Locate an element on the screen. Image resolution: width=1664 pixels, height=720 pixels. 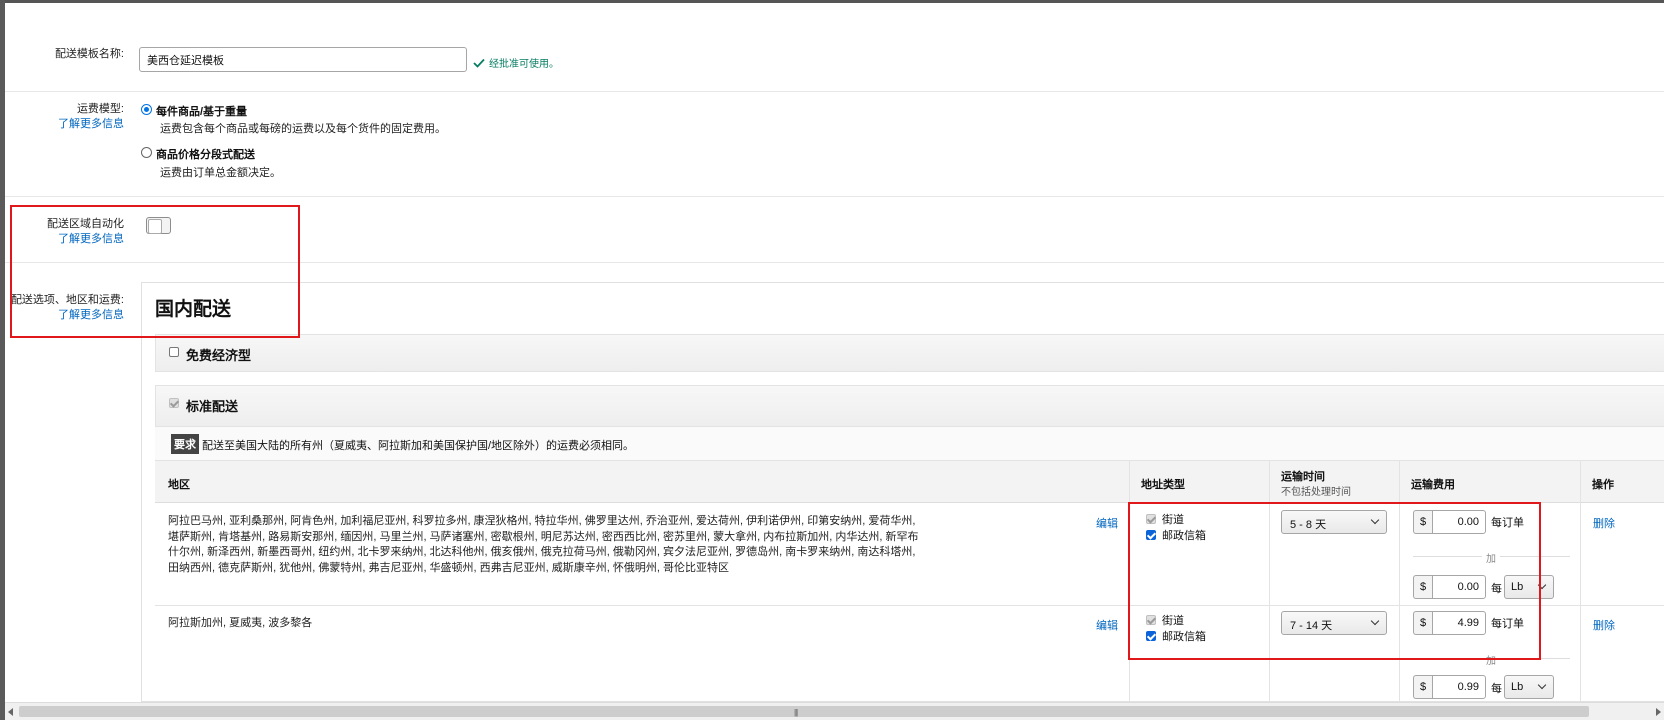
shipping-model-label: 运费模型: is located at coordinates (100, 109).